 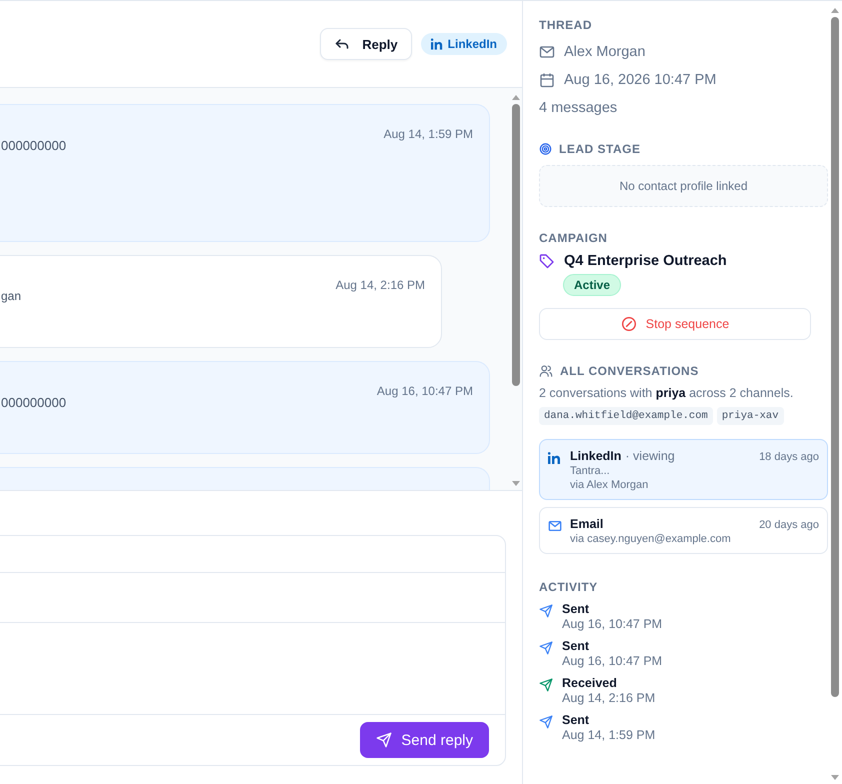 What do you see at coordinates (599, 149) in the screenshot?
I see `section-title: LEAD STAGE` at bounding box center [599, 149].